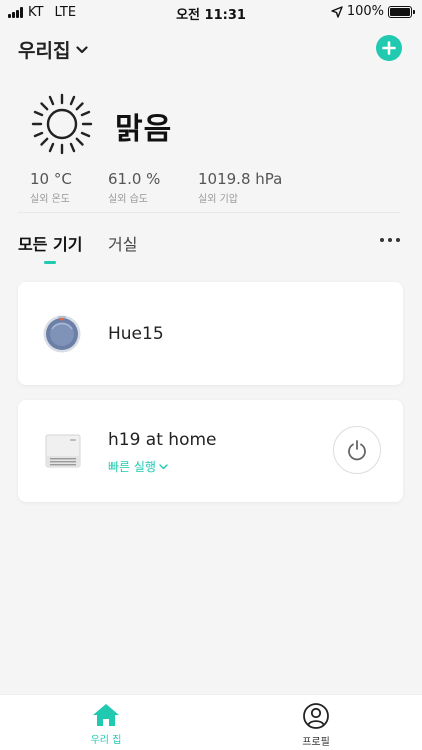 Image resolution: width=422 pixels, height=750 pixels. I want to click on plus-icon, so click(389, 48).